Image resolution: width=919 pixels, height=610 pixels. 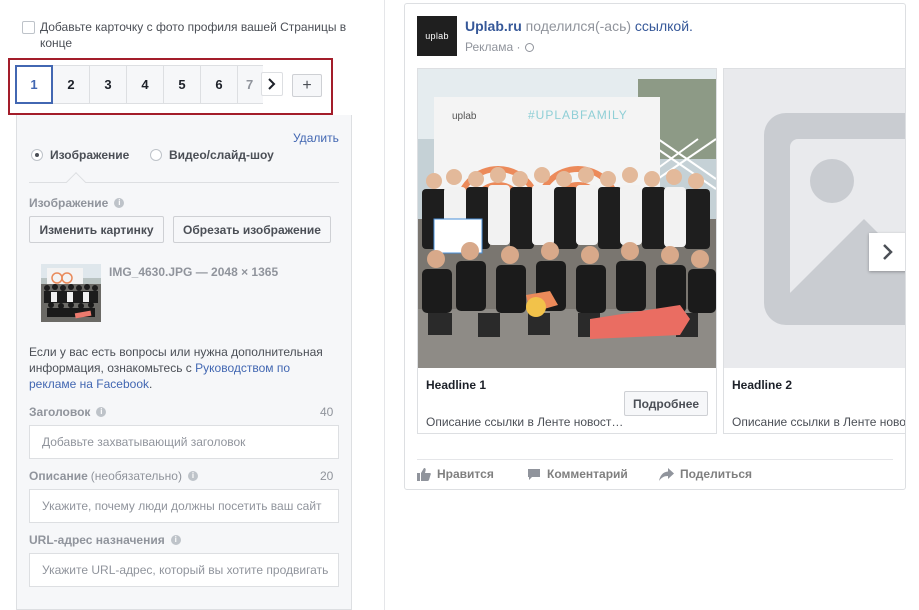 What do you see at coordinates (664, 26) in the screenshot?
I see `post-link-word: ссылкой.` at bounding box center [664, 26].